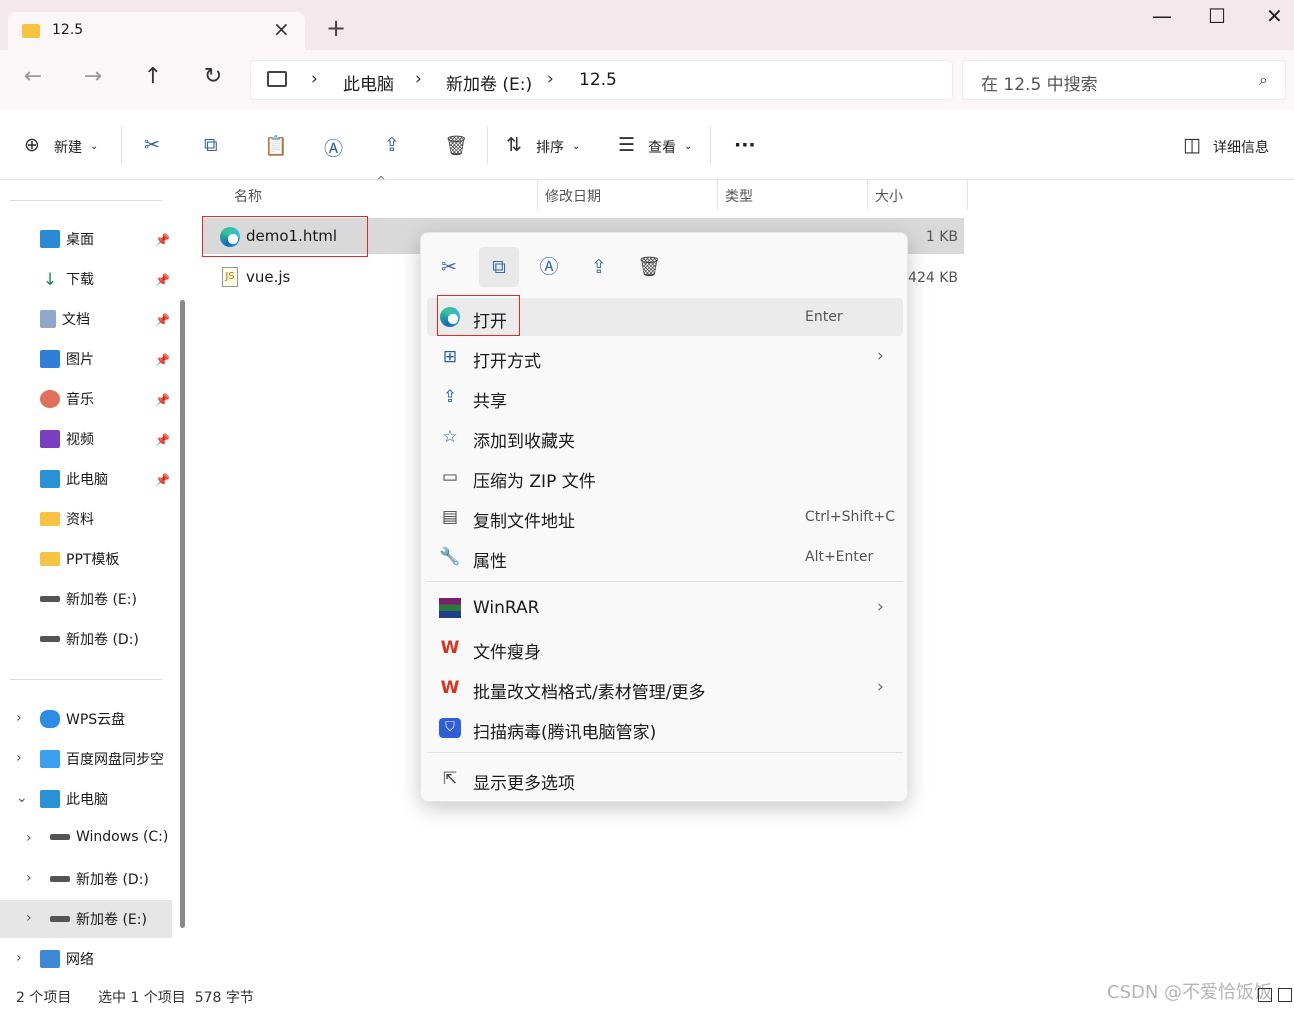 This screenshot has width=1294, height=1009. Describe the element at coordinates (33, 76) in the screenshot. I see `back-icon: ←` at that location.